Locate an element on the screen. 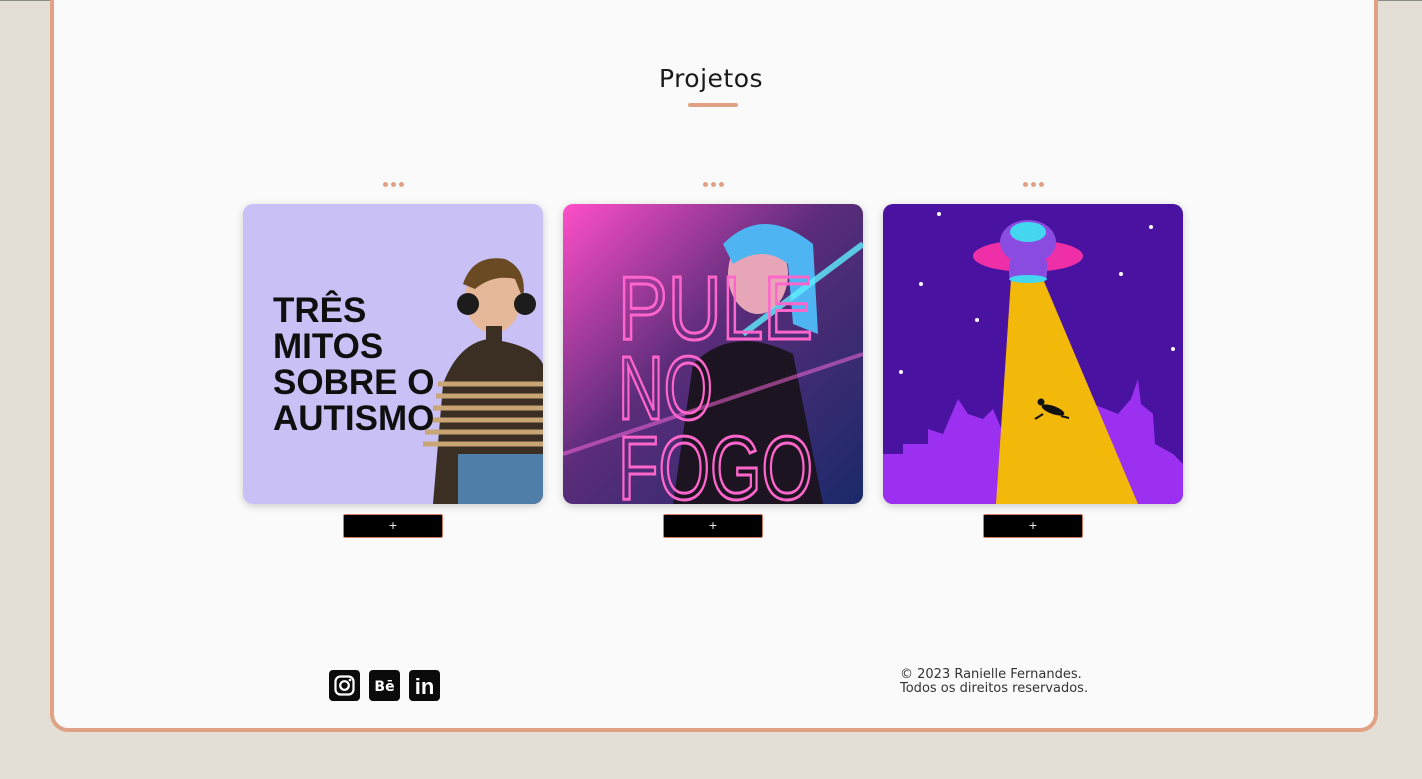  section-title: Projetos is located at coordinates (711, 78).